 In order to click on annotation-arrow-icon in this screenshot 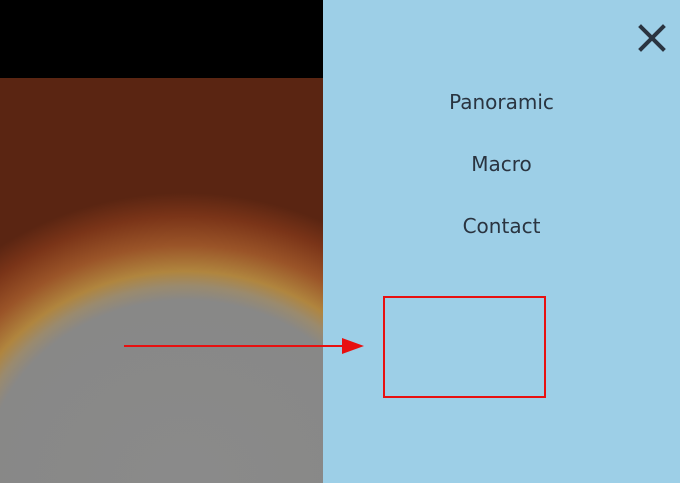, I will do `click(244, 346)`.